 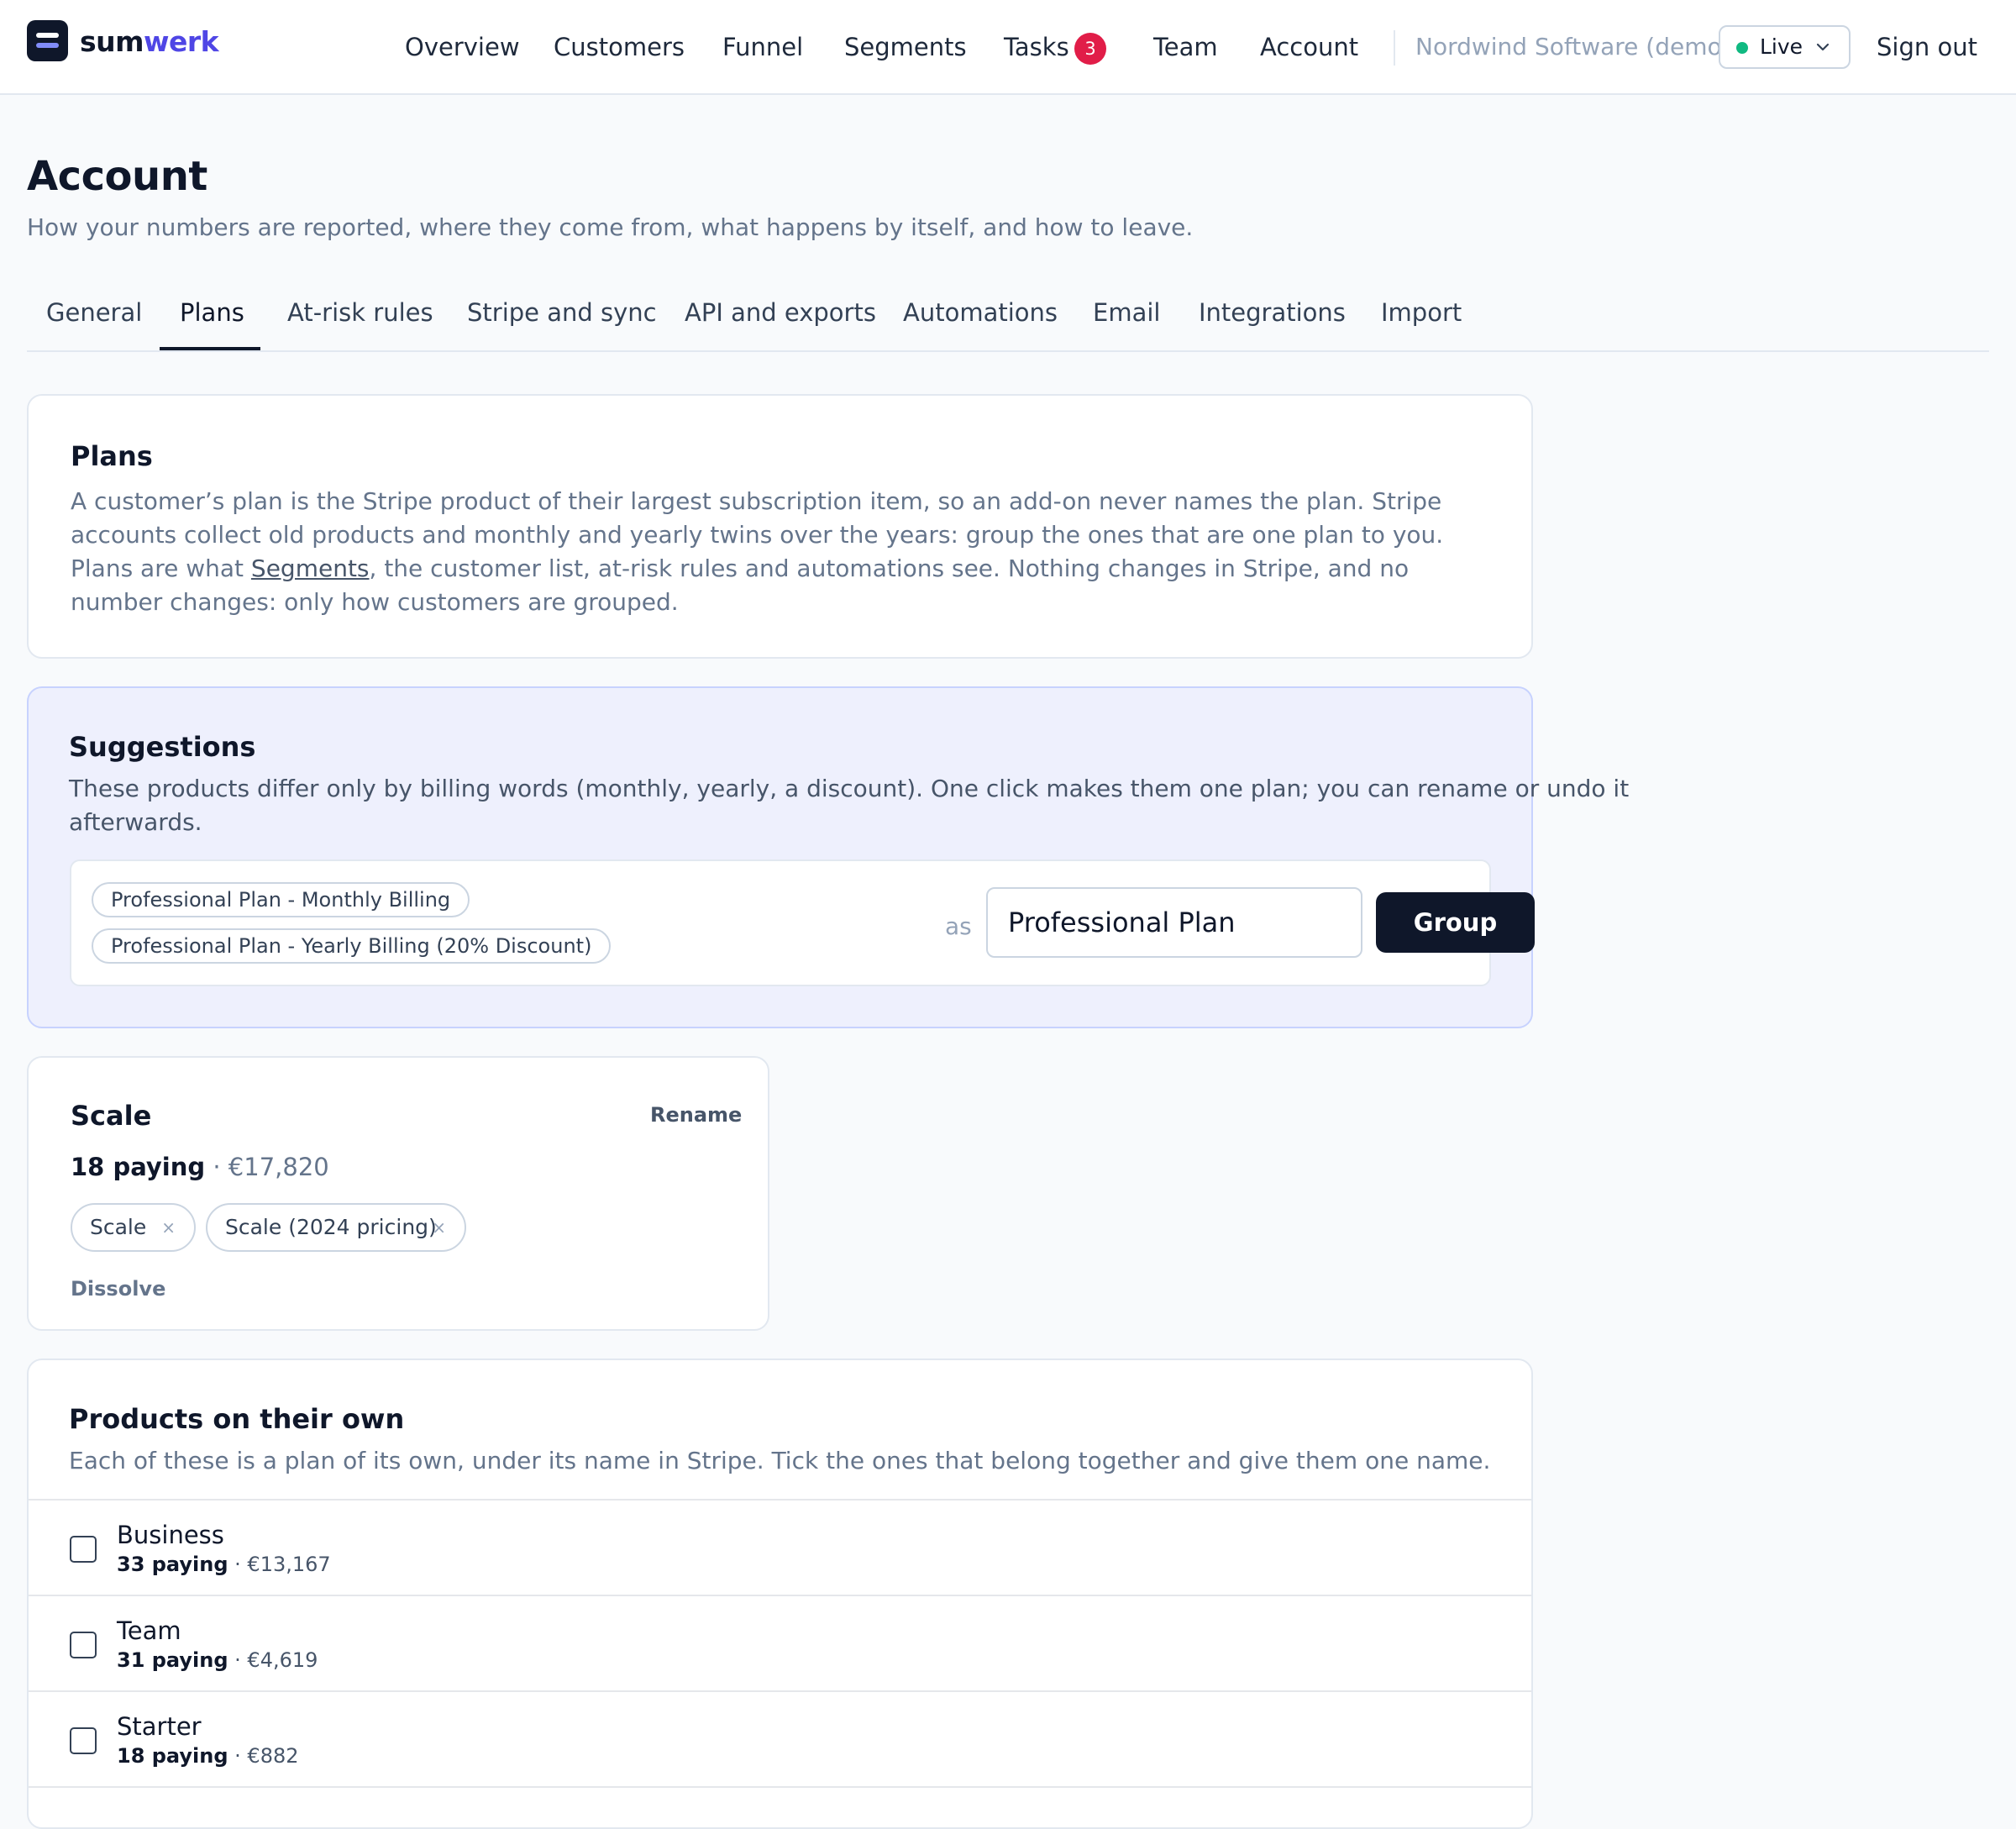 I want to click on product-name: Business, so click(x=170, y=1535).